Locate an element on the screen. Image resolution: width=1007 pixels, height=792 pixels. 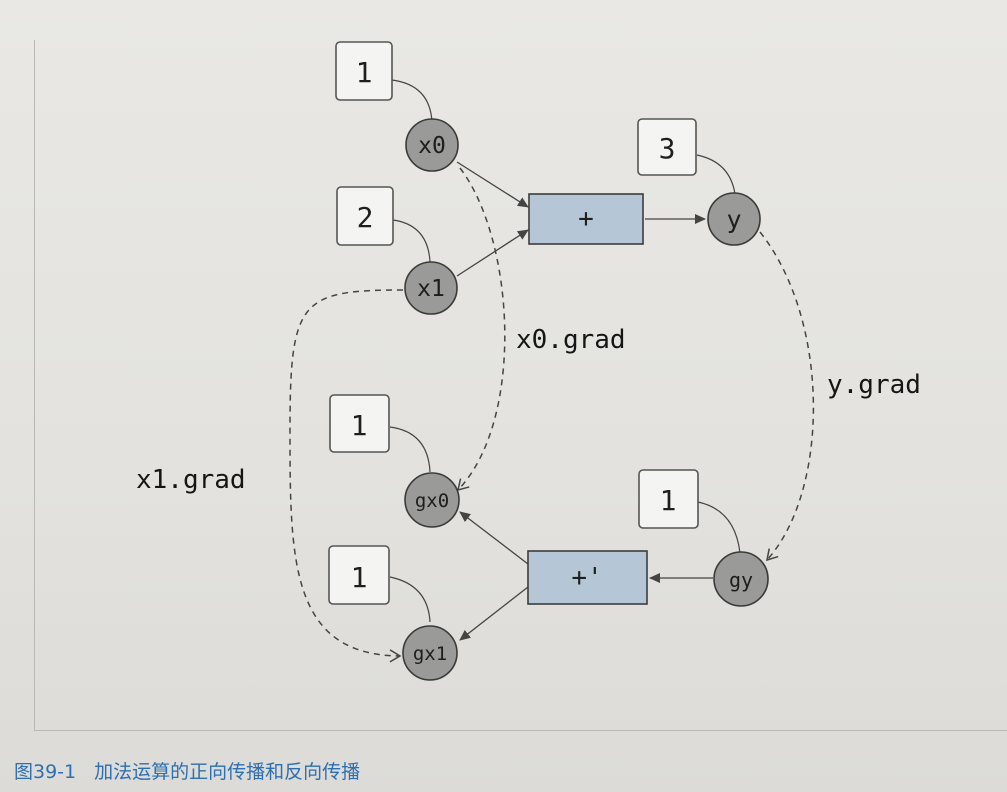
gx0-node: gx0 is located at coordinates (432, 500).